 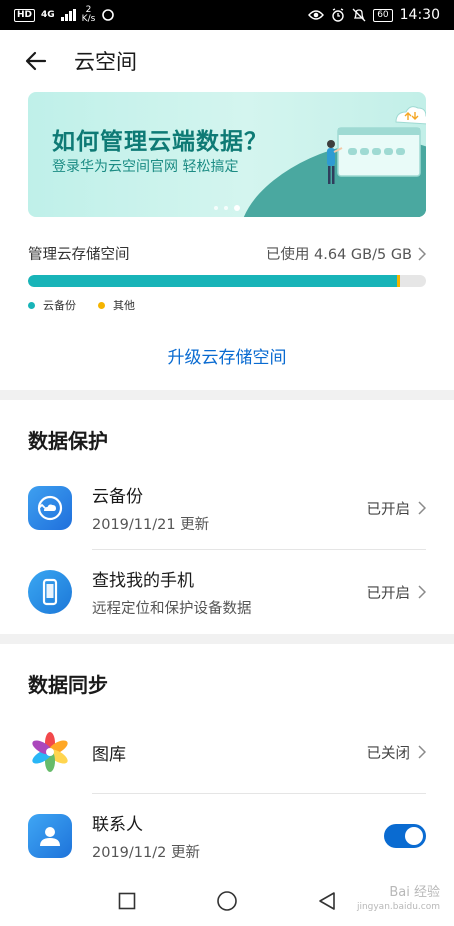 I want to click on network-speed: 2 K/s, so click(x=89, y=15).